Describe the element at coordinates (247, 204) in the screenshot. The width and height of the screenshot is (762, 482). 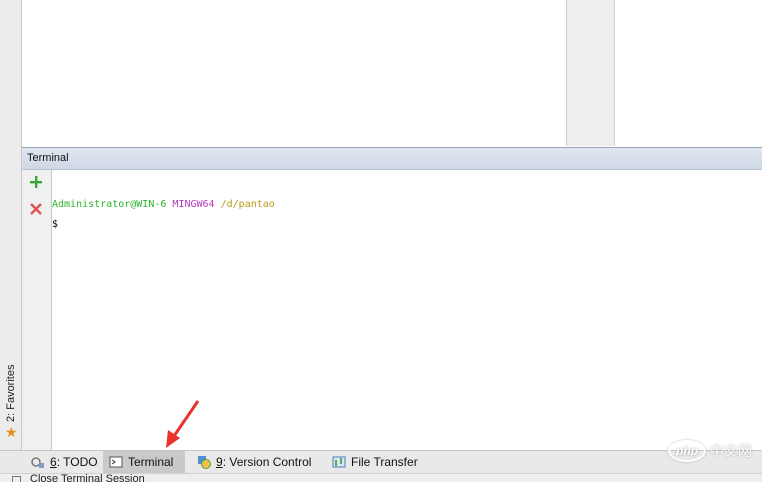
I see `prompt-path: /d/pantao` at that location.